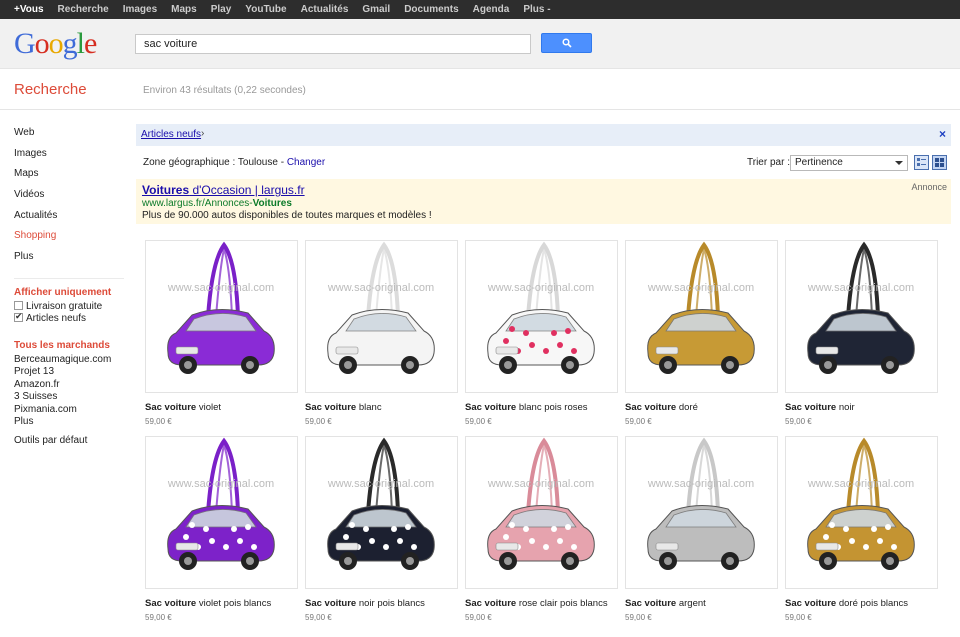  What do you see at coordinates (184, 9) in the screenshot?
I see `topnav-item: Maps` at bounding box center [184, 9].